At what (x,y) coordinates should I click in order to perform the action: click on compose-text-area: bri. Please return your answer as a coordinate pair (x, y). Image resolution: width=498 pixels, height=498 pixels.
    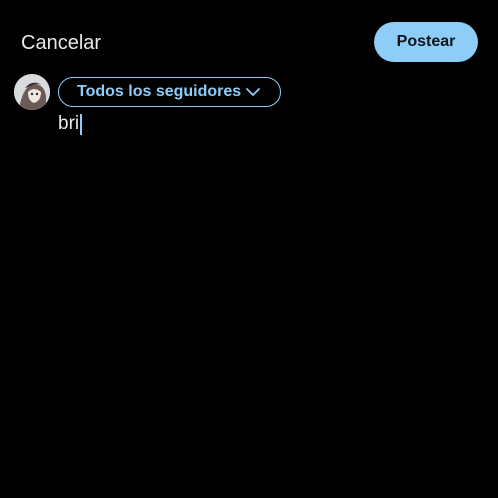
    Looking at the image, I should click on (70, 124).